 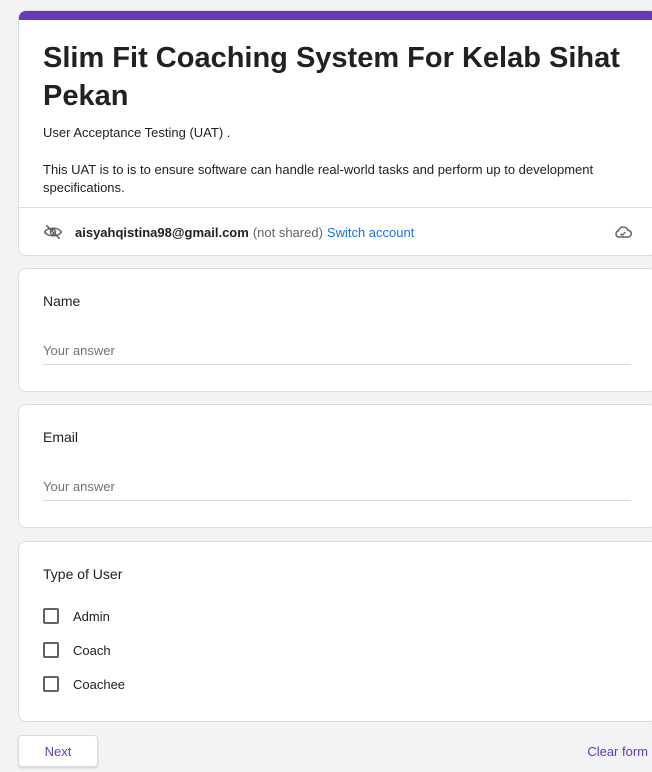 I want to click on eye-off-icon, so click(x=53, y=232).